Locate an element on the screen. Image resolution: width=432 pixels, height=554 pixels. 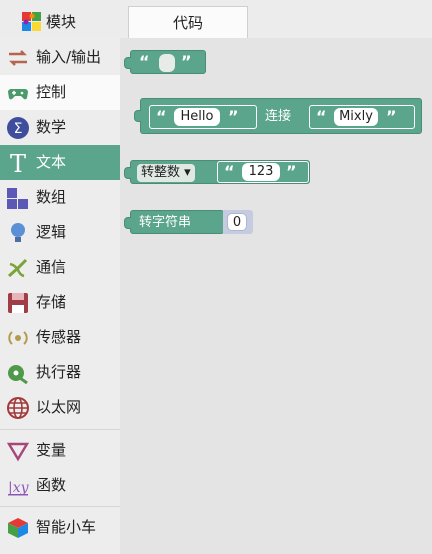
text-t-icon: T is located at coordinates (18, 163).